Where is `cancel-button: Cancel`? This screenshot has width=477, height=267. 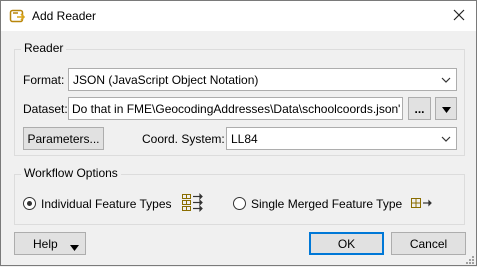 cancel-button: Cancel is located at coordinates (428, 243).